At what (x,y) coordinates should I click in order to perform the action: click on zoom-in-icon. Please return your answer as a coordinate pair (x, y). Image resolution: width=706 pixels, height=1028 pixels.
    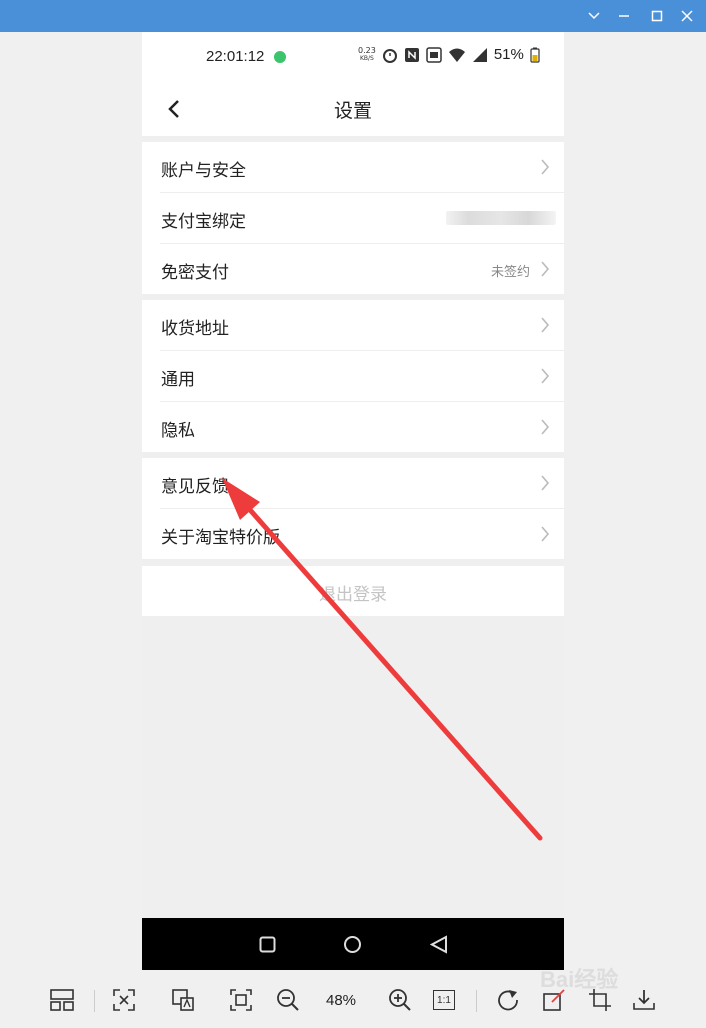
    Looking at the image, I should click on (400, 1000).